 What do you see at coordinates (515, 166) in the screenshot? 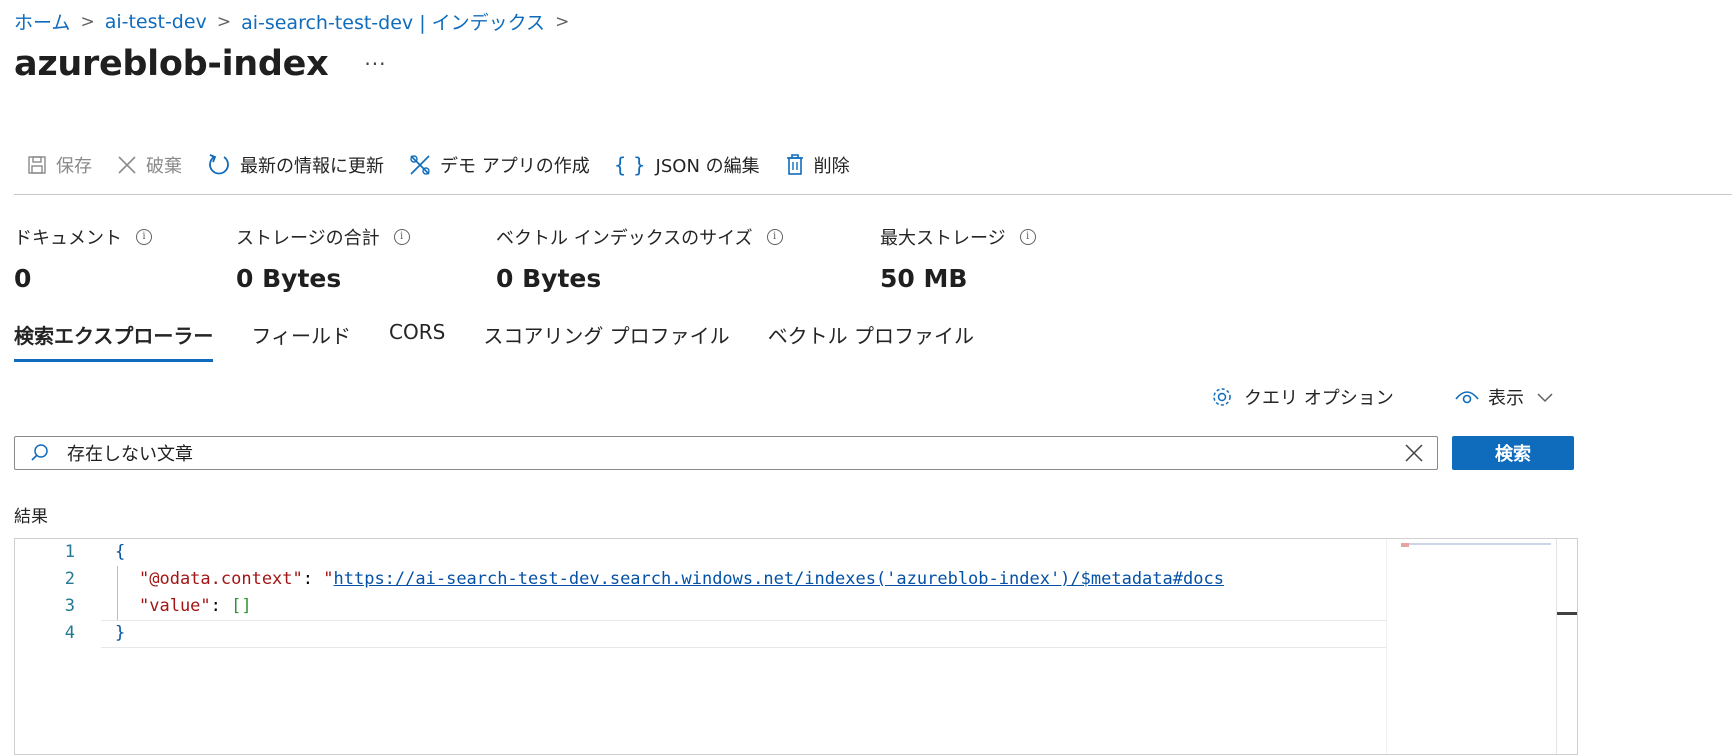
I see `demo-app-label: デモ アプリの作成` at bounding box center [515, 166].